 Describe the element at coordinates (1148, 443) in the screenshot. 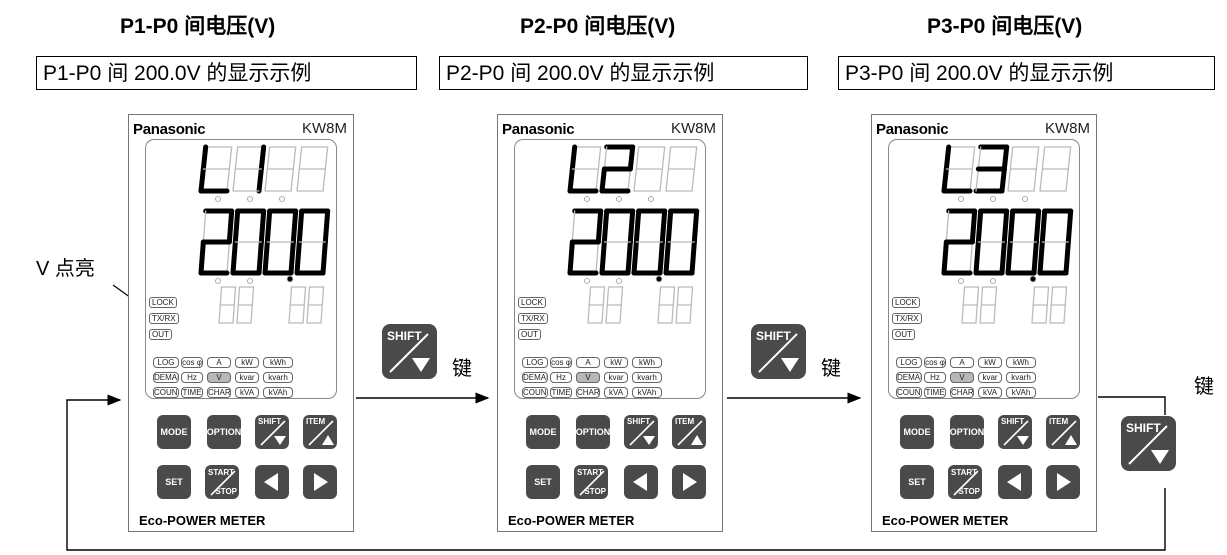

I see `shift-key-3: SHIFT` at that location.